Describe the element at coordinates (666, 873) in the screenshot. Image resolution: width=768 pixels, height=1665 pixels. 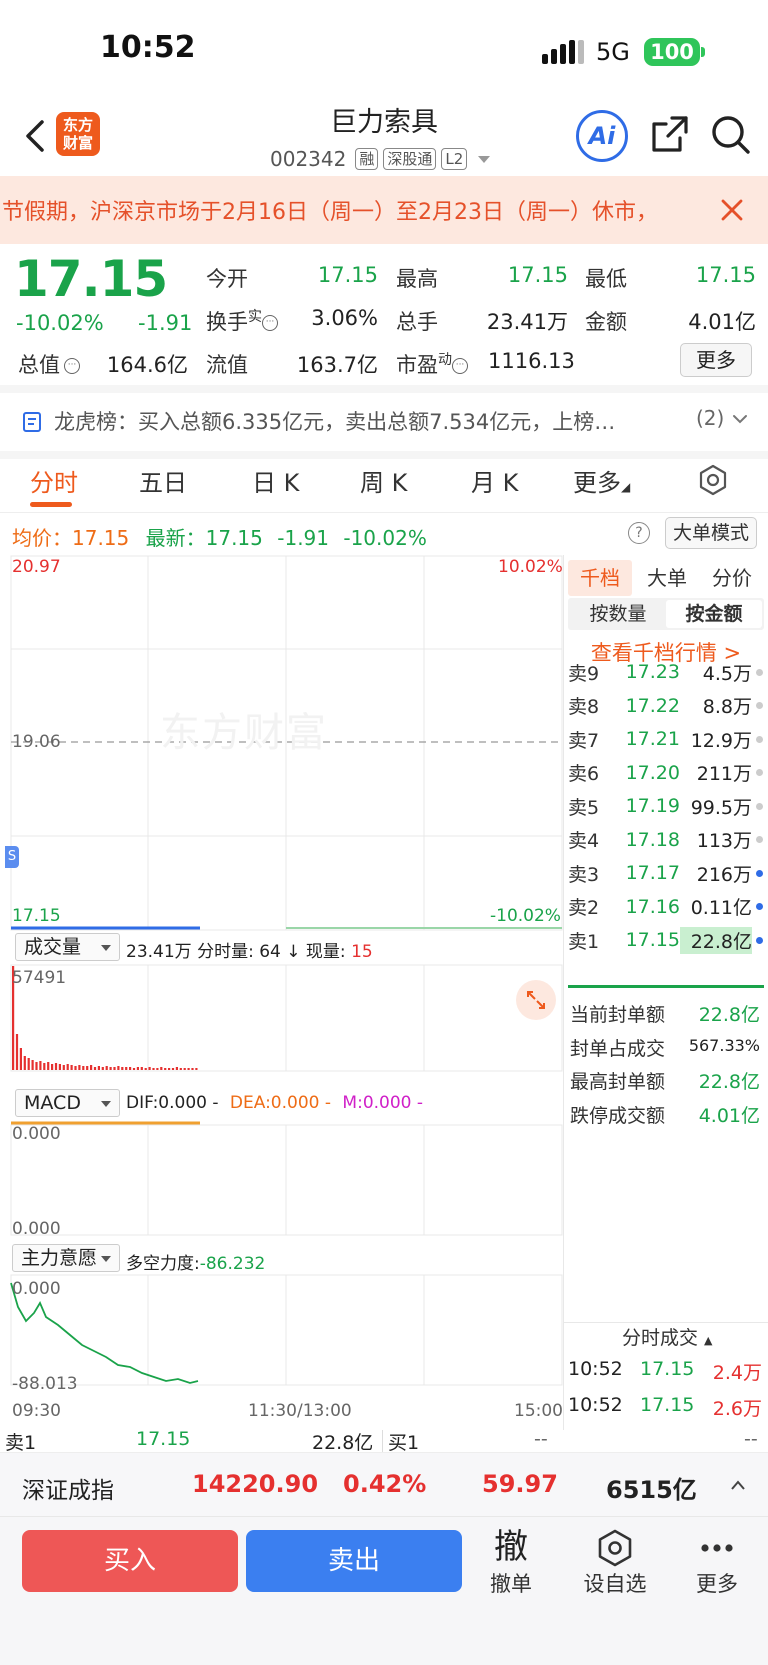
I see `order-book-row: 卖3 17.17 216万` at that location.